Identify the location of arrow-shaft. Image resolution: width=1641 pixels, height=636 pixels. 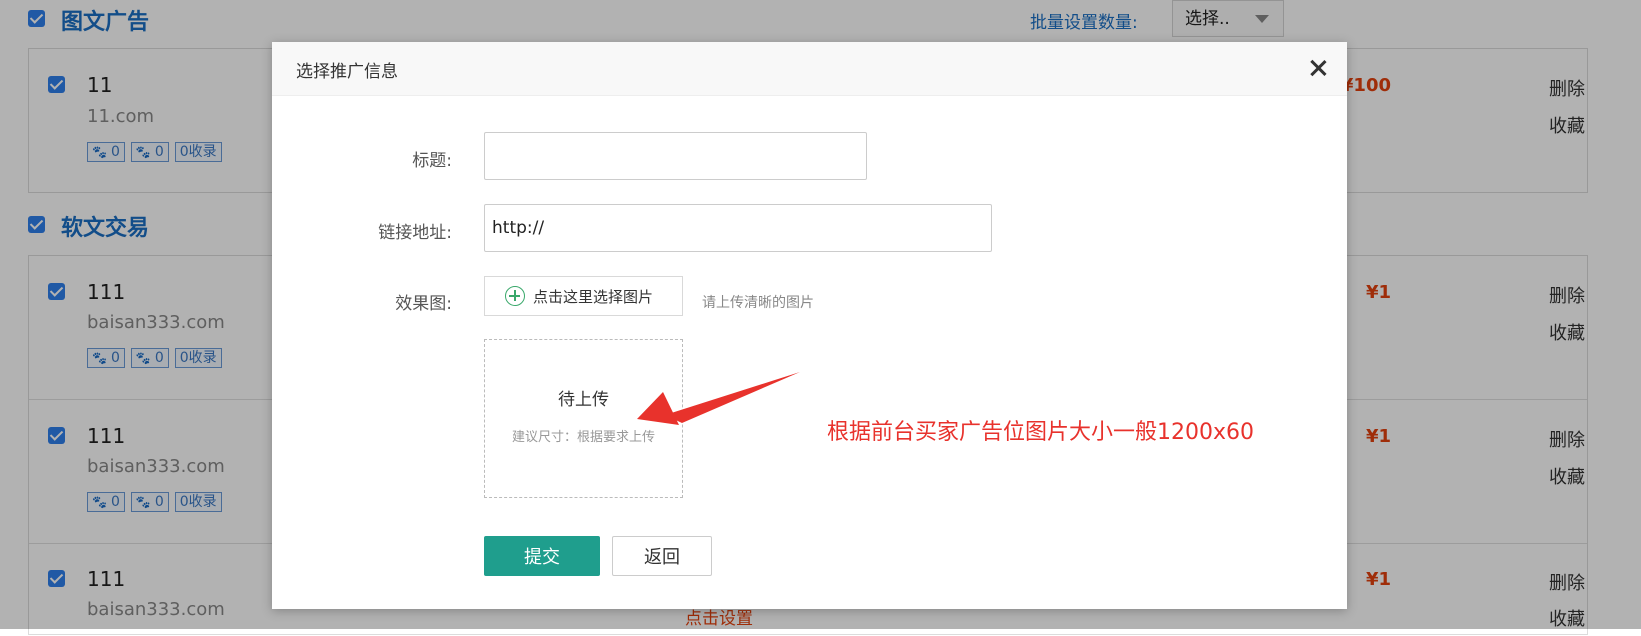
(732, 397).